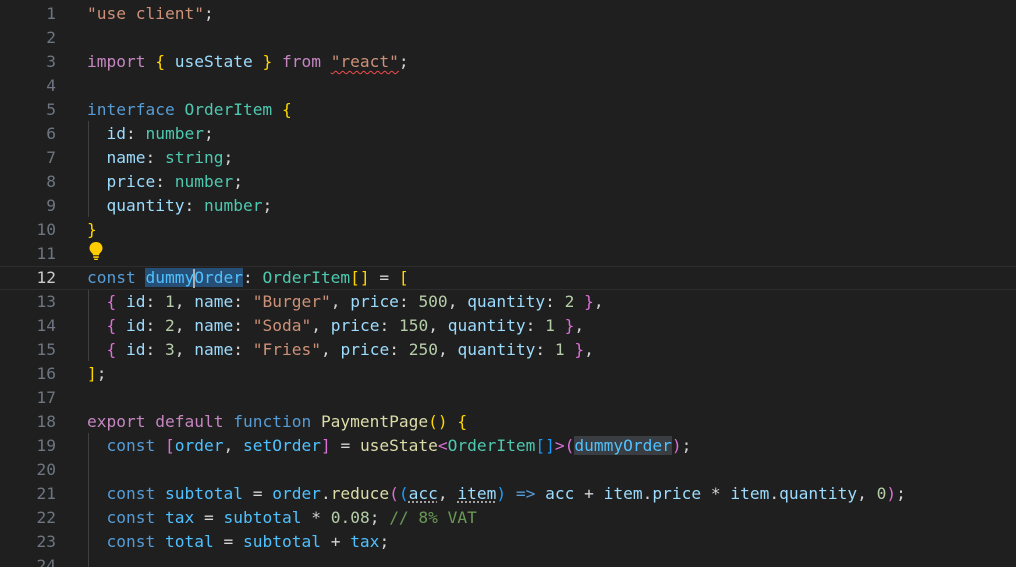  What do you see at coordinates (248, 62) in the screenshot?
I see `code-text: import { useState } from "react";` at bounding box center [248, 62].